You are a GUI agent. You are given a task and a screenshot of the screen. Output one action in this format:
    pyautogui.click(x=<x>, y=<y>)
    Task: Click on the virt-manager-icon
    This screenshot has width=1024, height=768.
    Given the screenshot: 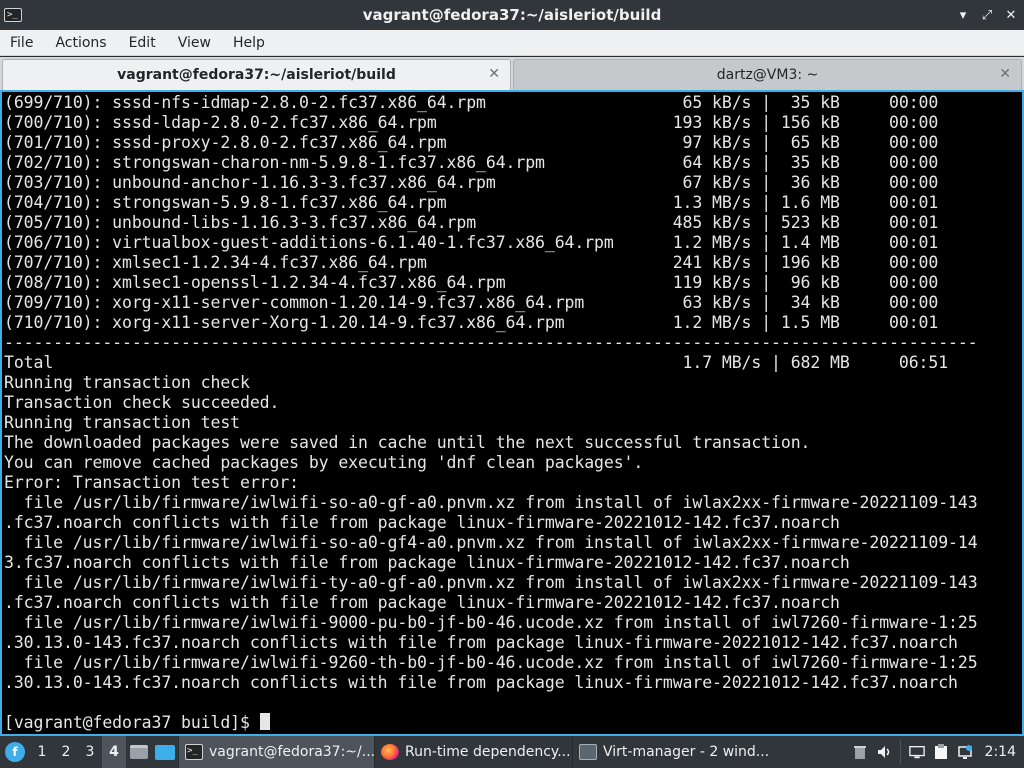 What is the action you would take?
    pyautogui.click(x=588, y=752)
    